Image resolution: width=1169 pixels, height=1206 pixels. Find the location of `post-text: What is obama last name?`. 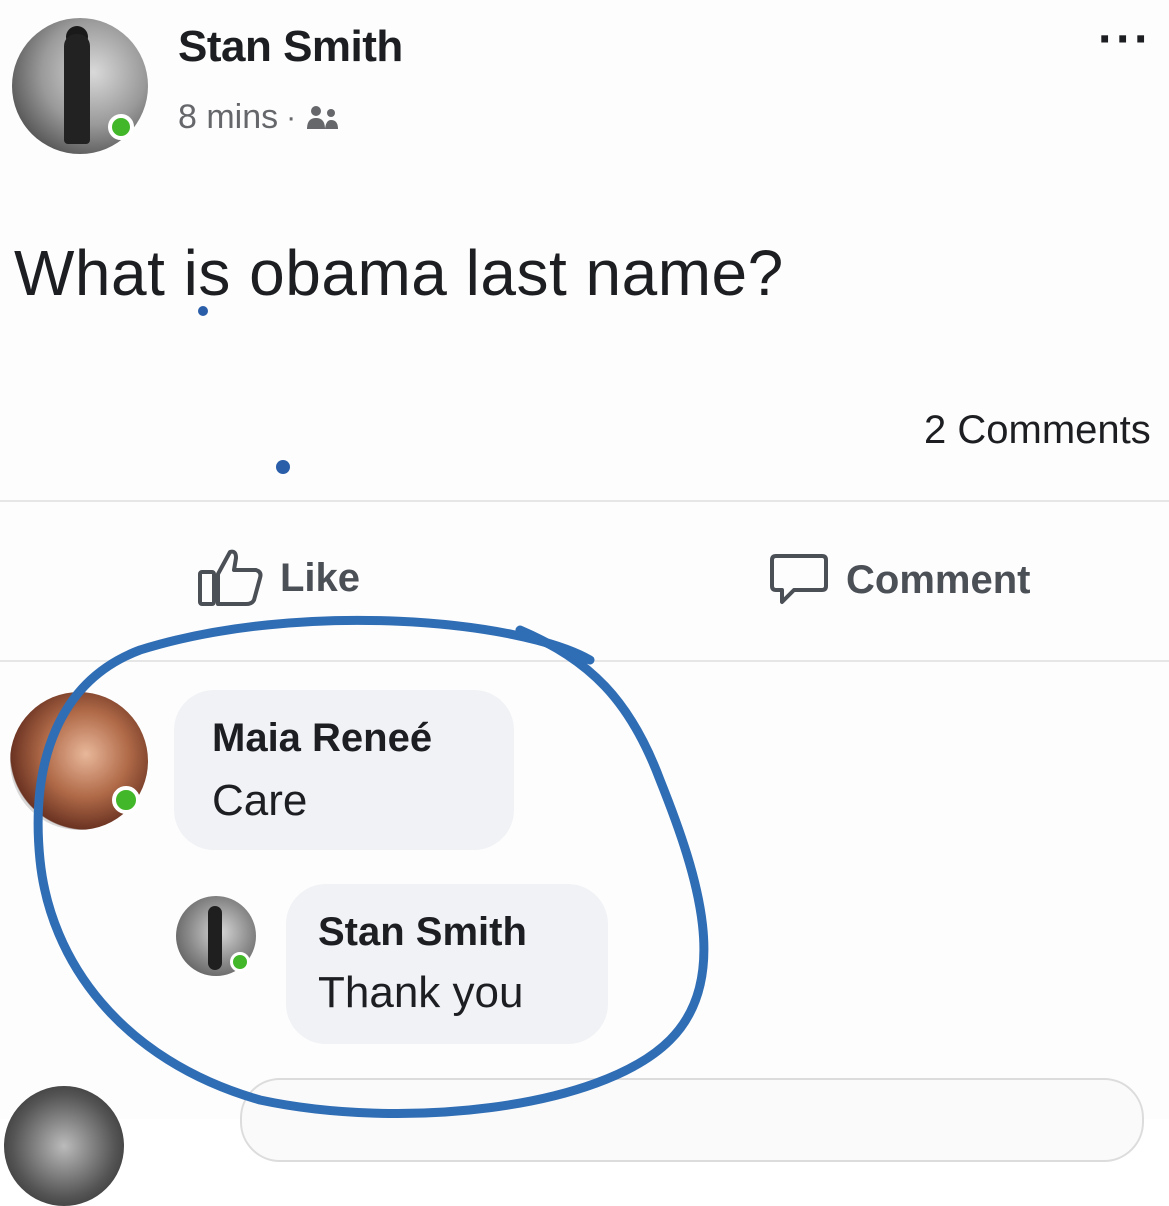

post-text: What is obama last name? is located at coordinates (399, 273).